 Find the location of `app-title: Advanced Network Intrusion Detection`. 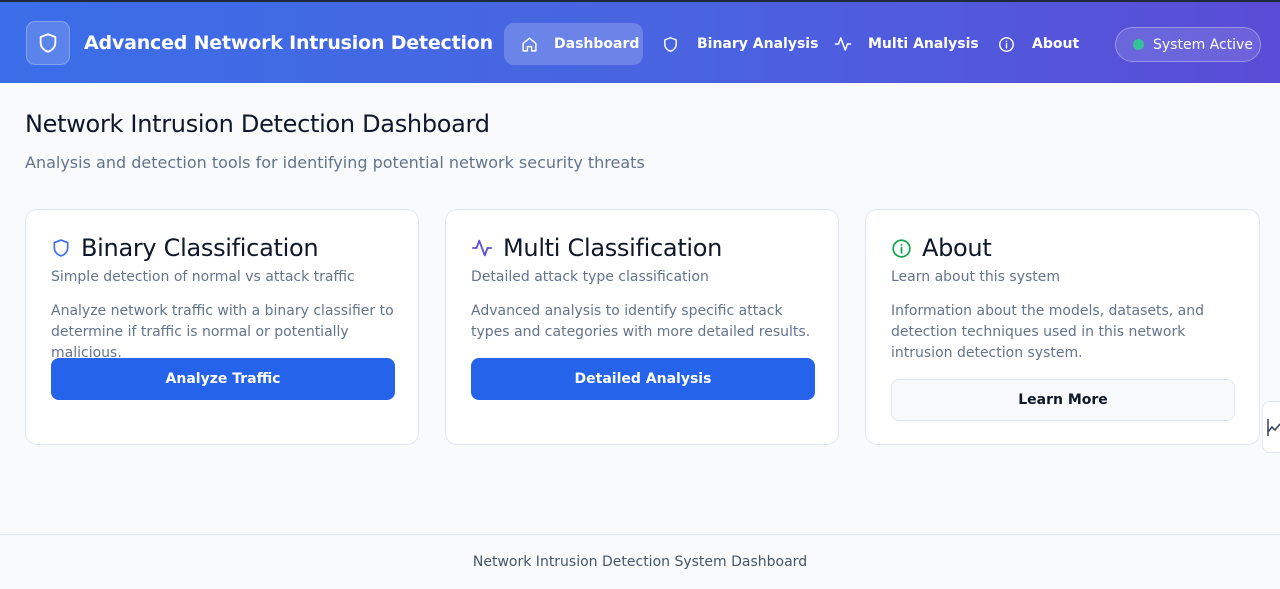

app-title: Advanced Network Intrusion Detection is located at coordinates (288, 43).